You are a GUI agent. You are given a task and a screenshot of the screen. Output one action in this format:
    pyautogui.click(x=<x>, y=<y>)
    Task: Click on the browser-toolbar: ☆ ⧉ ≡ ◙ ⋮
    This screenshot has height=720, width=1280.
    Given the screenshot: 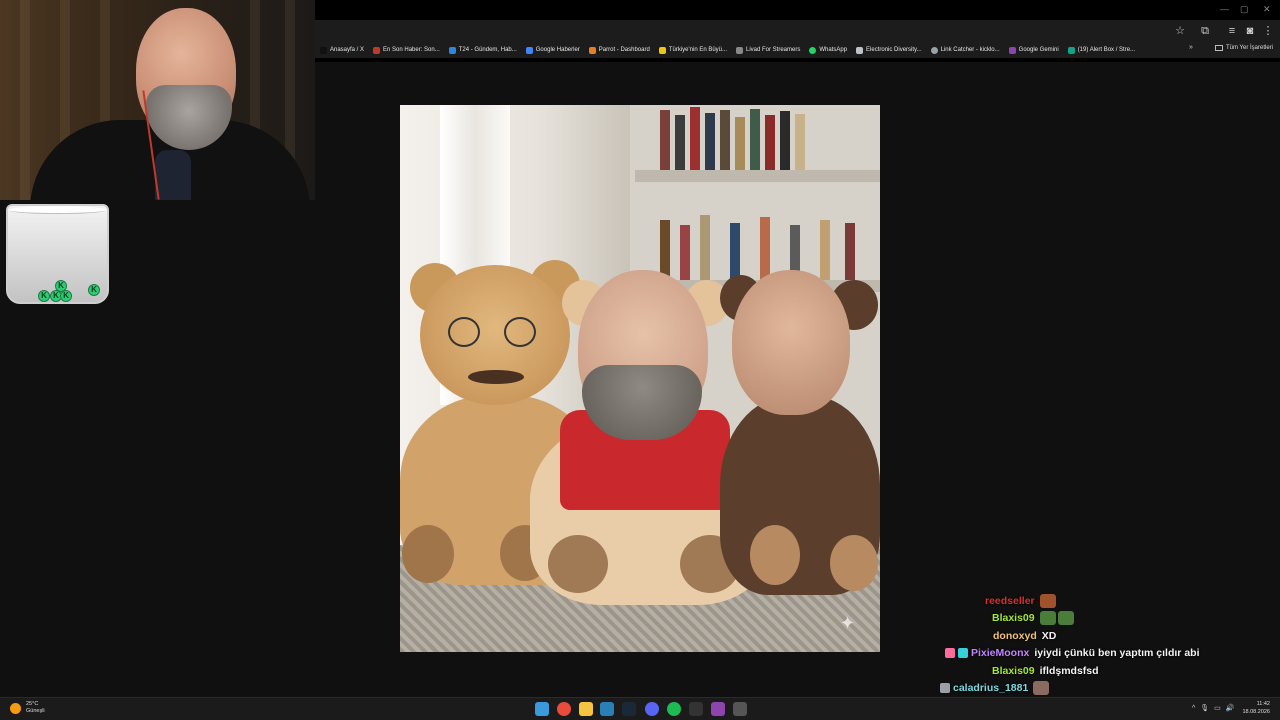 What is the action you would take?
    pyautogui.click(x=797, y=31)
    